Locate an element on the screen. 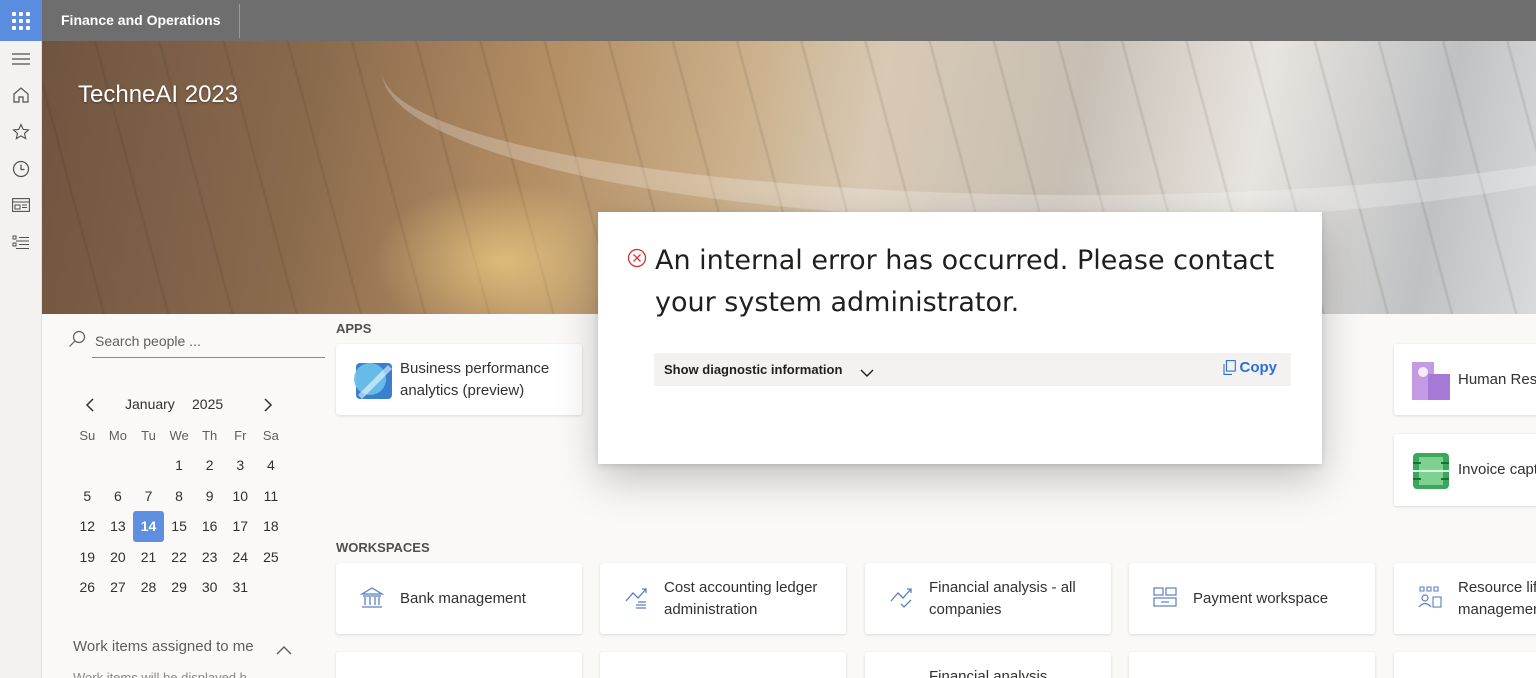  calendar-day: 8 is located at coordinates (179, 496).